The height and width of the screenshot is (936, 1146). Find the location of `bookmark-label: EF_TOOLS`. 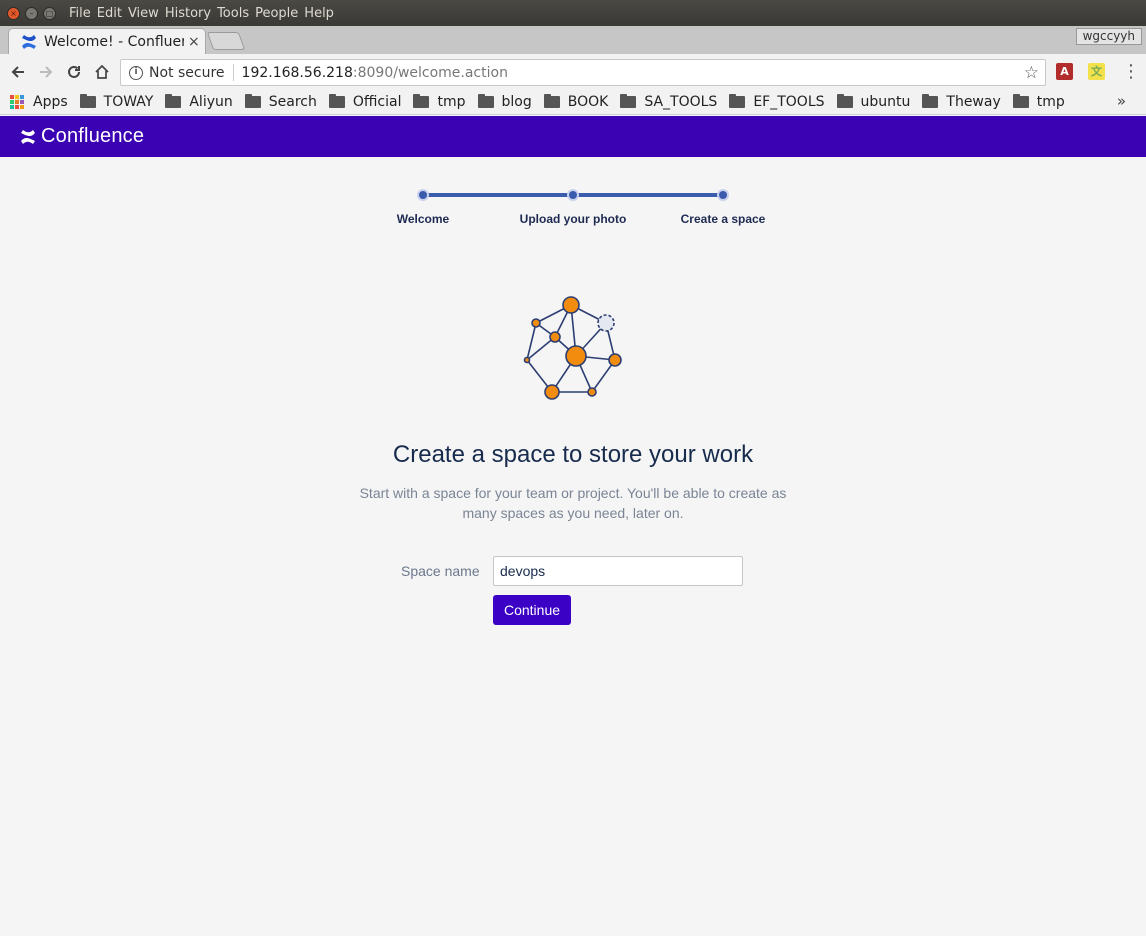

bookmark-label: EF_TOOLS is located at coordinates (789, 102).